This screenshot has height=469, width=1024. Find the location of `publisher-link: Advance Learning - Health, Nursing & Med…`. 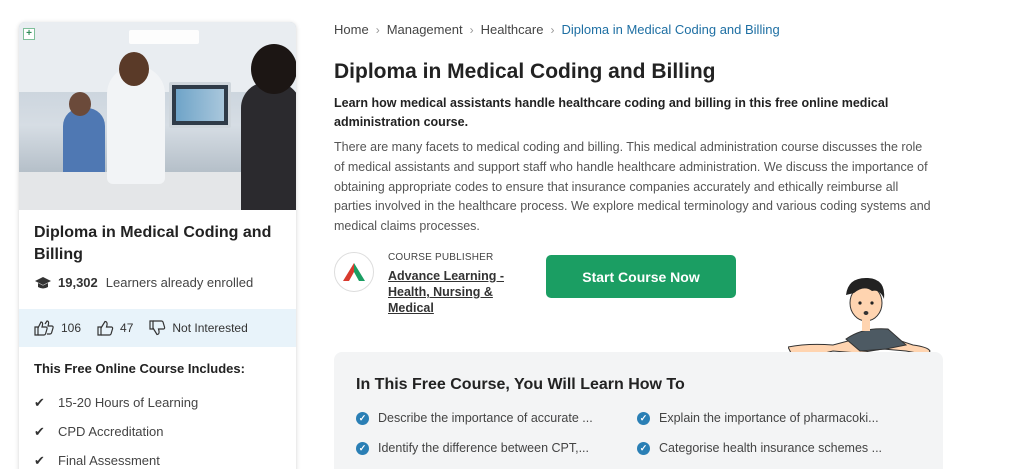

publisher-link: Advance Learning - Health, Nursing & Med… is located at coordinates (453, 292).